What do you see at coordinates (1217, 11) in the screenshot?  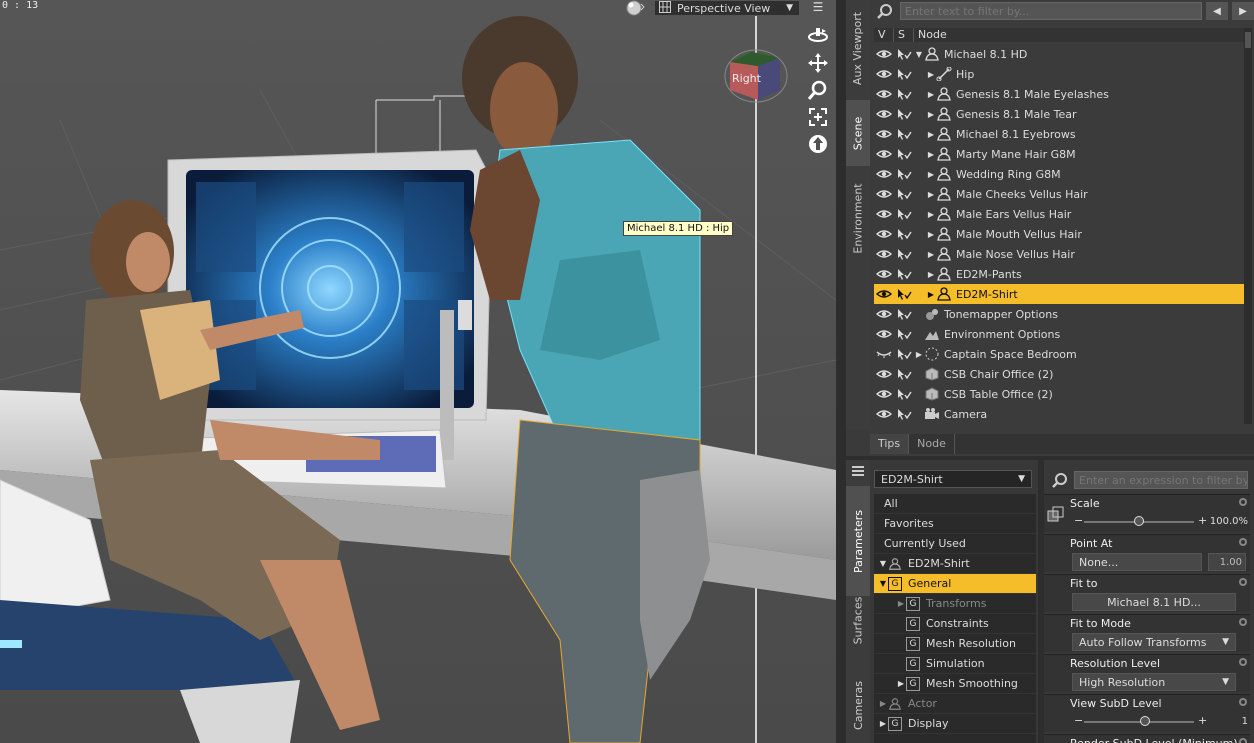 I see `back-arrow-icon: ◀` at bounding box center [1217, 11].